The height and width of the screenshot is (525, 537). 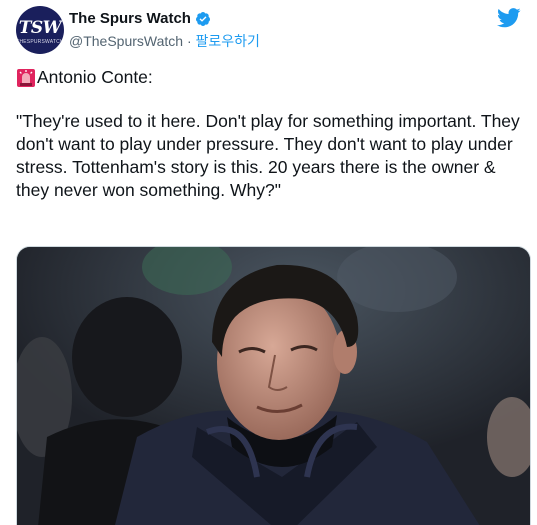 I want to click on tweet-line-speaker: Antonio Conte:, so click(x=95, y=77).